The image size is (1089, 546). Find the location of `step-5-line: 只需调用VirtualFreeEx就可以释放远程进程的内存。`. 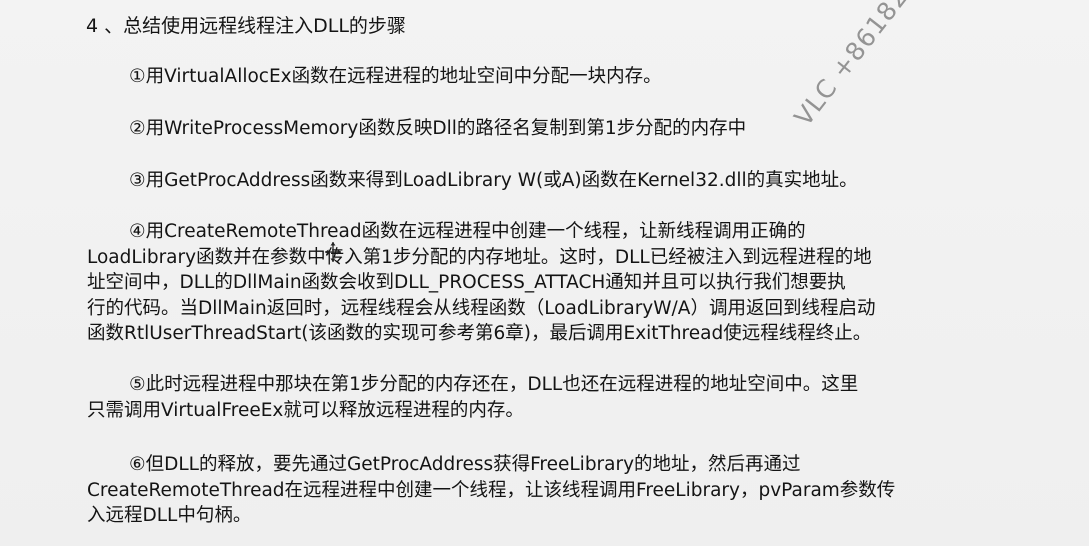

step-5-line: 只需调用VirtualFreeEx就可以释放远程进程的内存。 is located at coordinates (305, 410).